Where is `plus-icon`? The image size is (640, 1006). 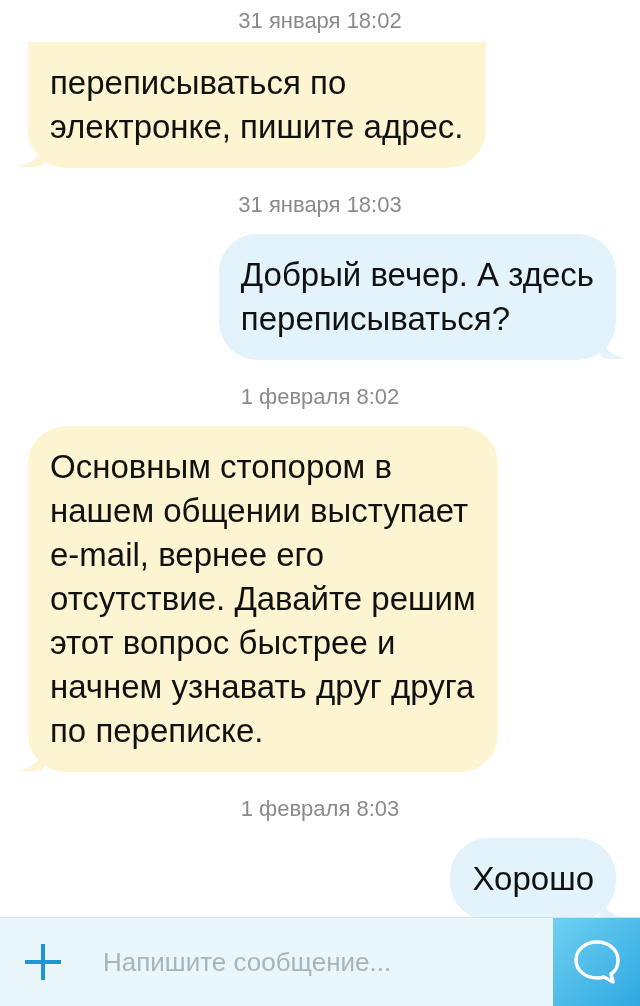
plus-icon is located at coordinates (43, 962).